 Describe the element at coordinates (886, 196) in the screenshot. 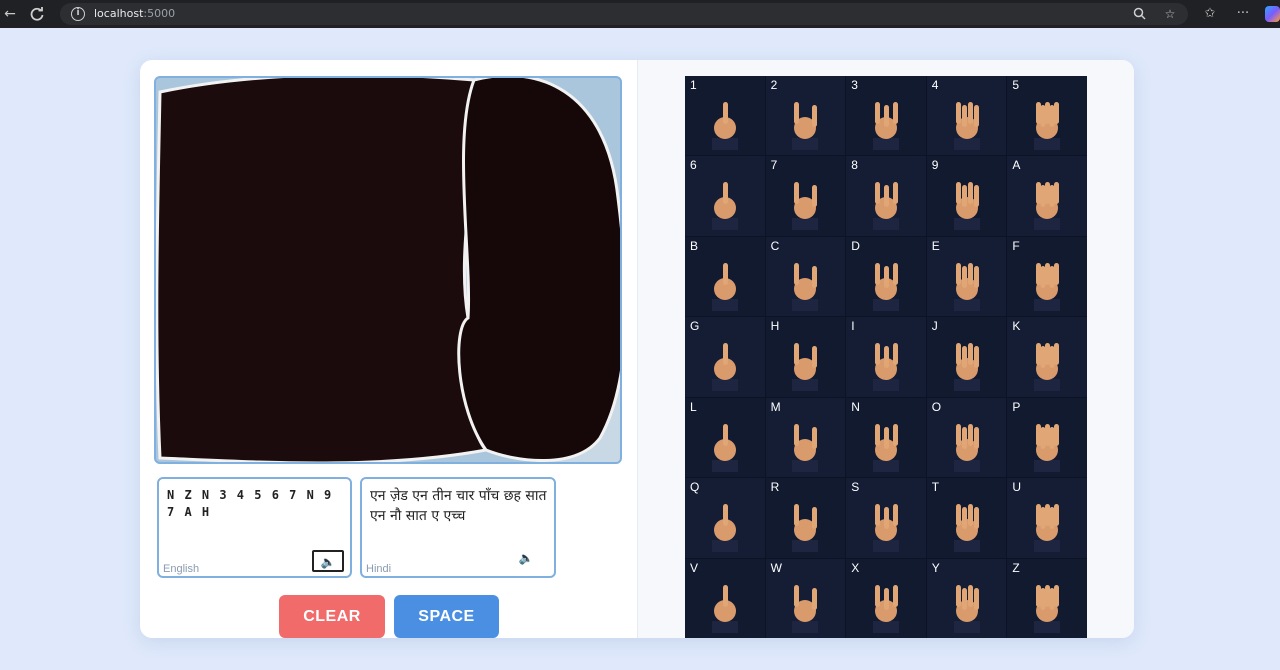

I see `sign-cell: 8` at that location.